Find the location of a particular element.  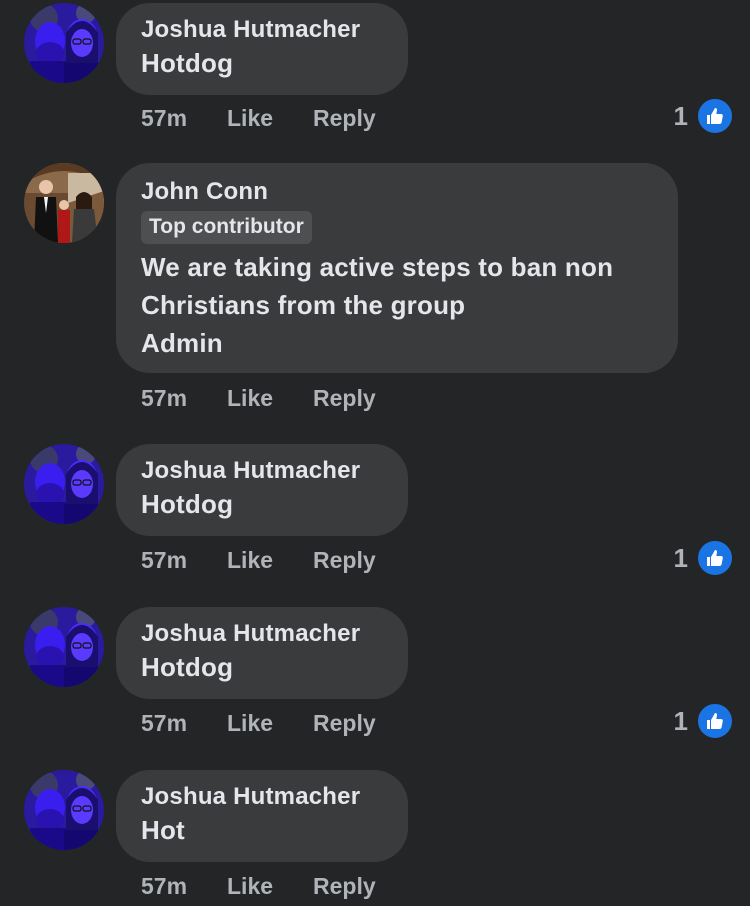

comment-text-line: Christians from the group is located at coordinates (303, 305).